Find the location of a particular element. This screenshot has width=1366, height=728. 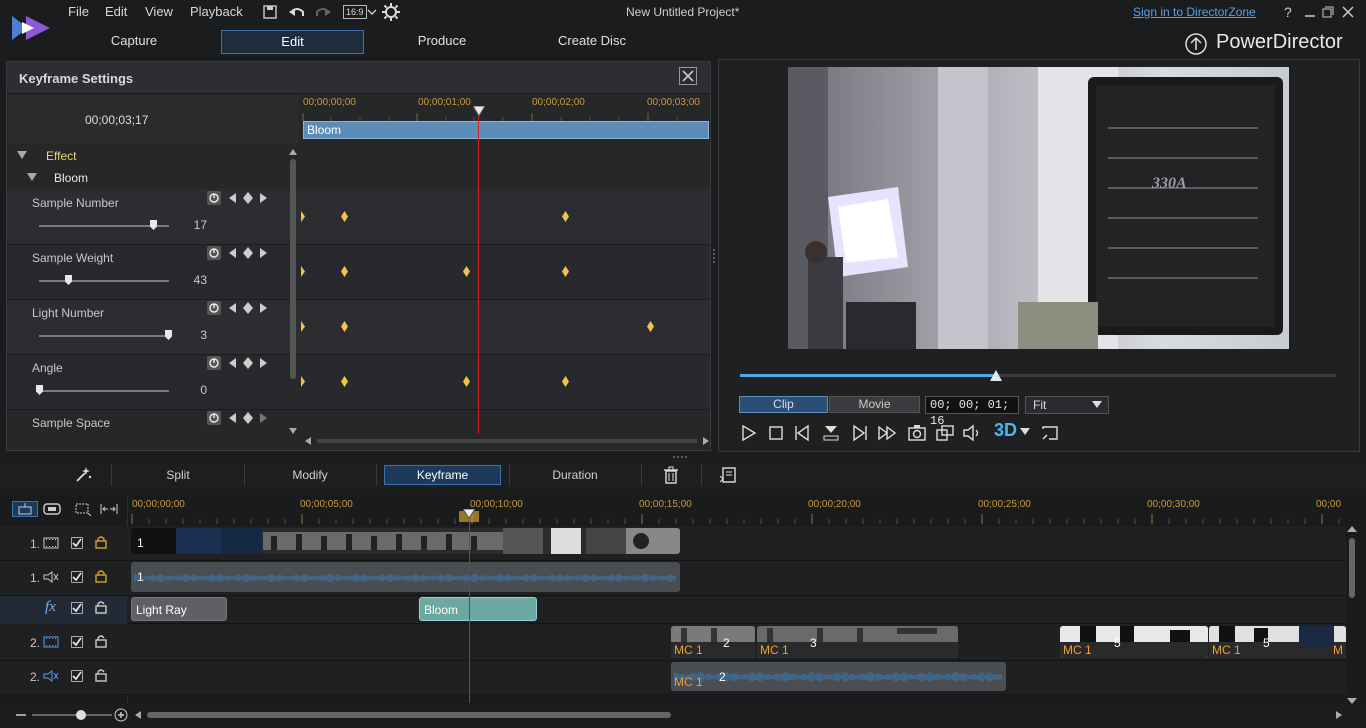

split-button: Split is located at coordinates (178, 476).